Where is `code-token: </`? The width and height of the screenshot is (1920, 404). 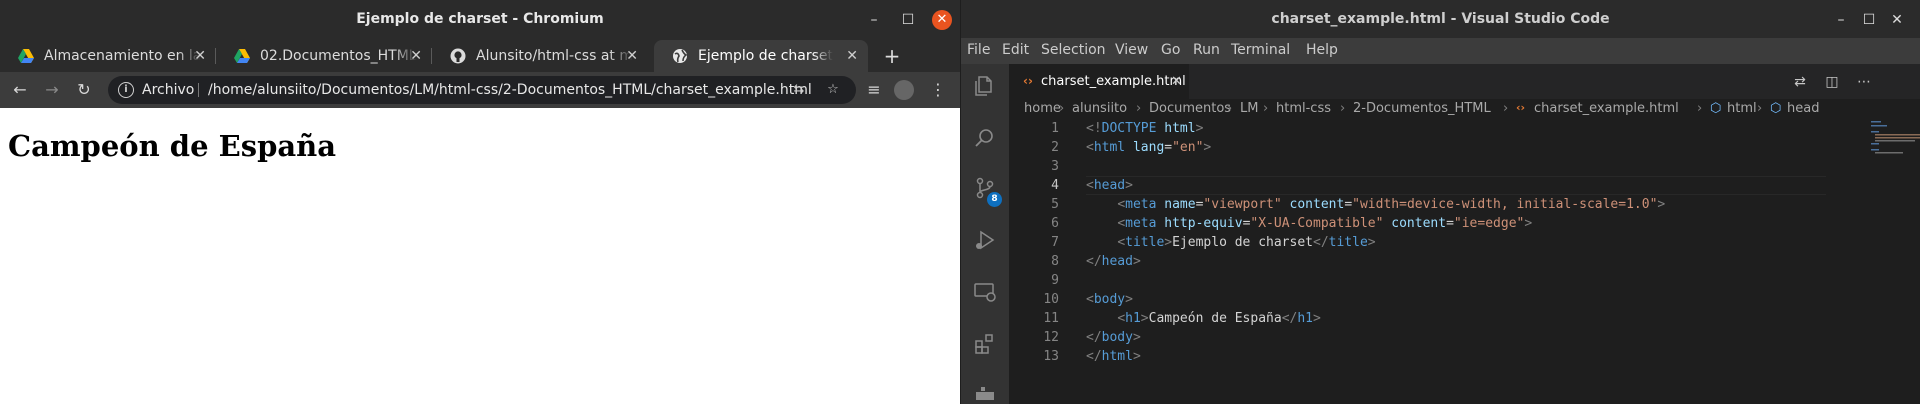
code-token: </ is located at coordinates (1094, 337).